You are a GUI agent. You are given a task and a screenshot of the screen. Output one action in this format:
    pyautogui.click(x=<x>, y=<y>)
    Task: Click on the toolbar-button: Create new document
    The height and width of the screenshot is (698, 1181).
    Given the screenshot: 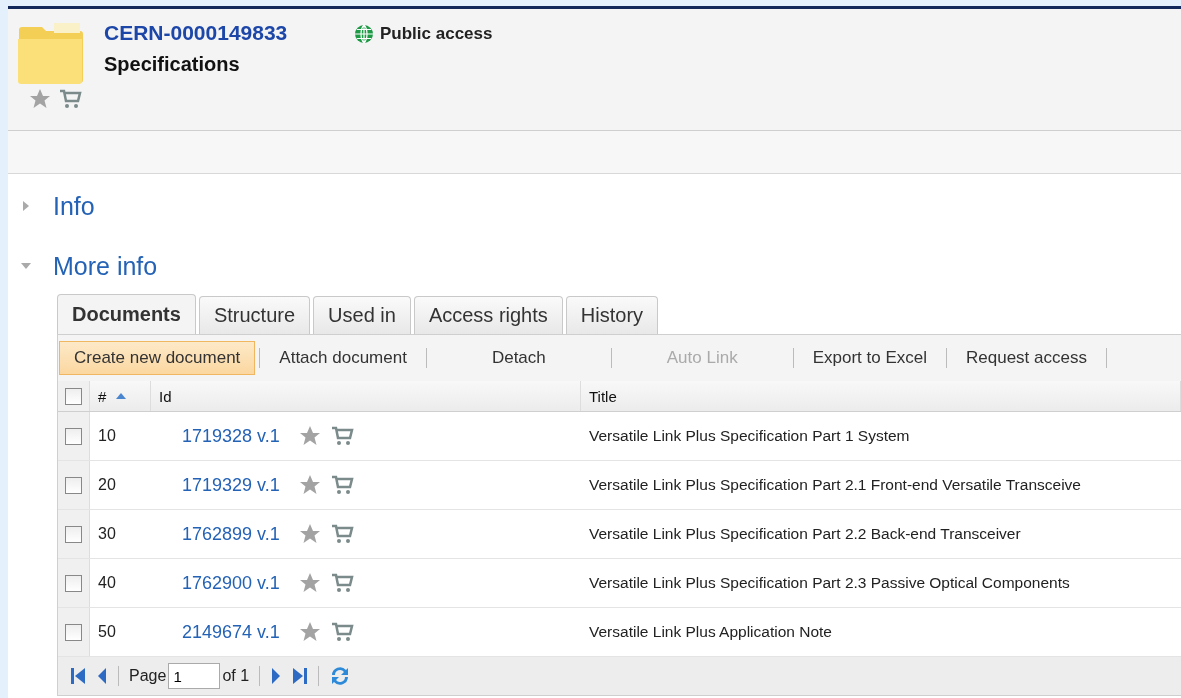 What is the action you would take?
    pyautogui.click(x=157, y=358)
    